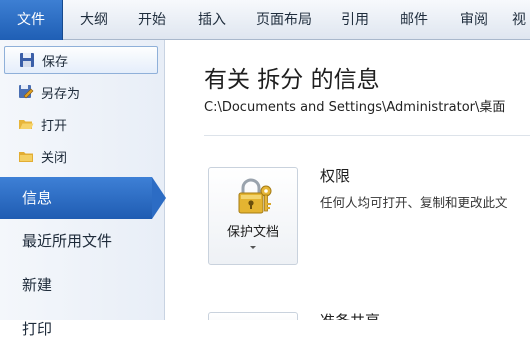 This screenshot has height=350, width=530. What do you see at coordinates (26, 92) in the screenshot?
I see `save-as-icon` at bounding box center [26, 92].